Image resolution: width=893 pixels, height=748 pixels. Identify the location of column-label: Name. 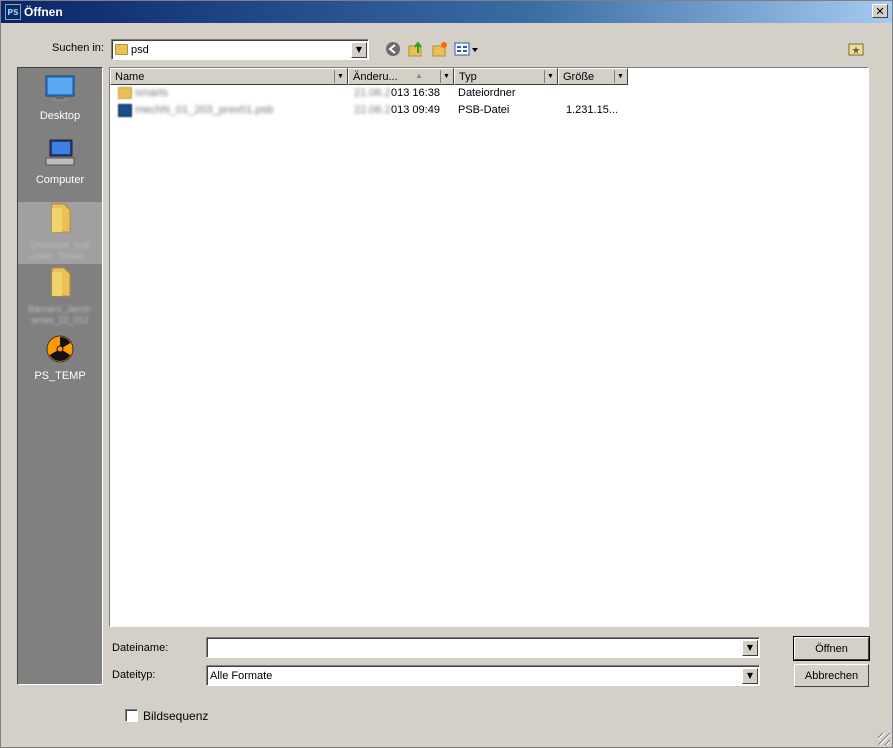
(130, 76).